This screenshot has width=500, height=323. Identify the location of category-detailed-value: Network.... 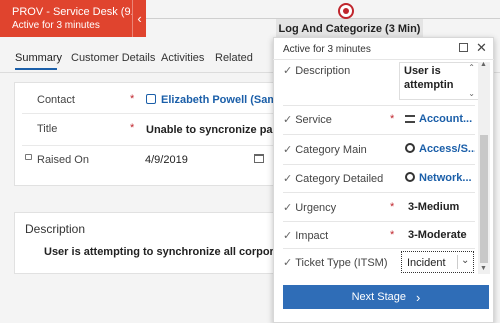
(440, 178).